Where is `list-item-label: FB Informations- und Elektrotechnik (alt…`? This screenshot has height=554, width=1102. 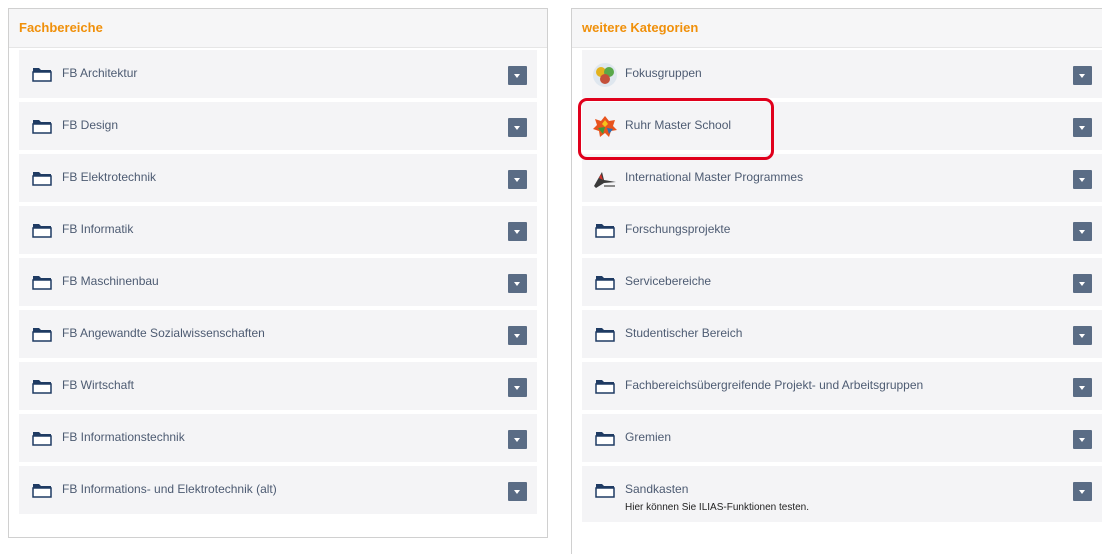
list-item-label: FB Informations- und Elektrotechnik (alt… is located at coordinates (169, 489).